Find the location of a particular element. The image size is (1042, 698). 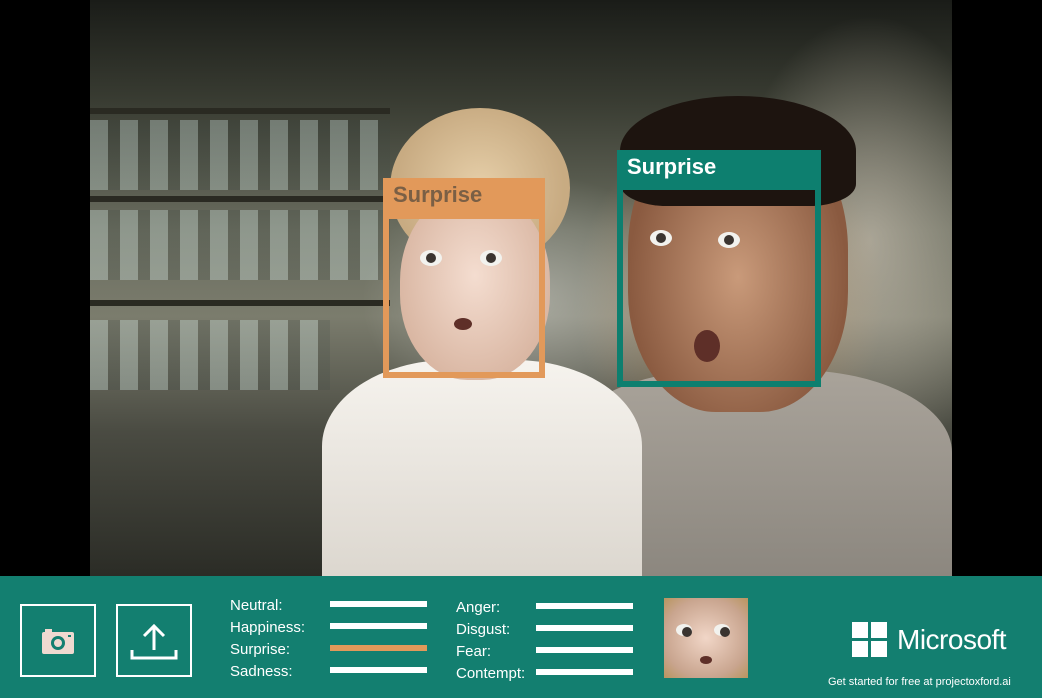

microsoft-logo: Microsoft is located at coordinates (929, 639).